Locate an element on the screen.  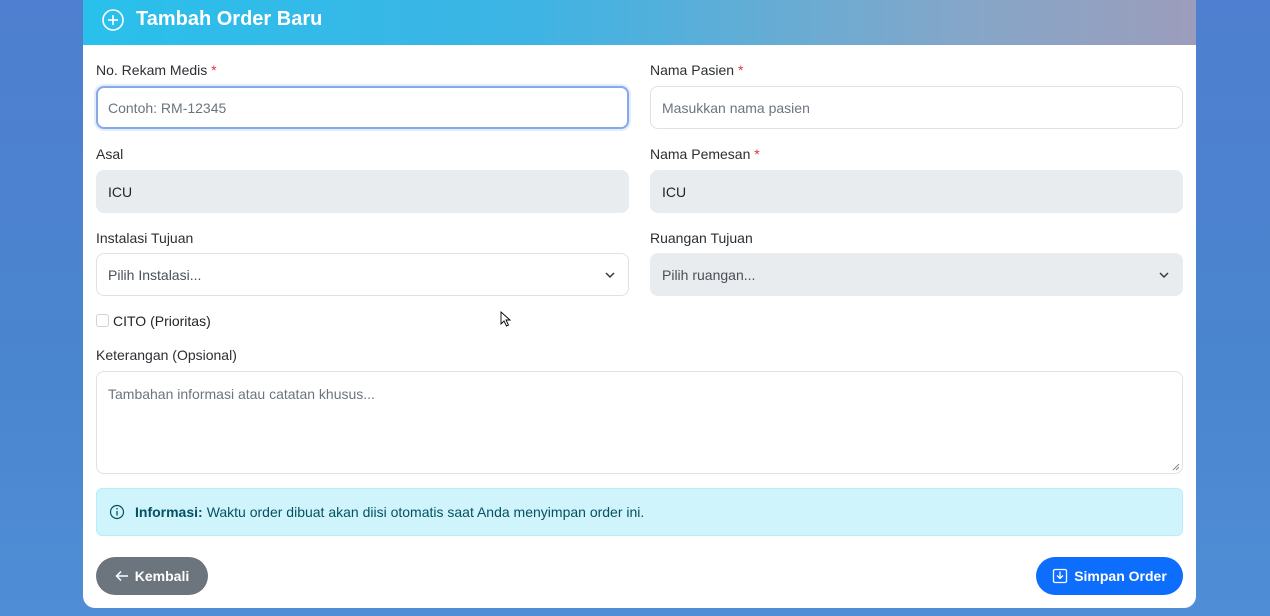
ruangan-tujuan-label-text: Ruangan Tujuan is located at coordinates (701, 238).